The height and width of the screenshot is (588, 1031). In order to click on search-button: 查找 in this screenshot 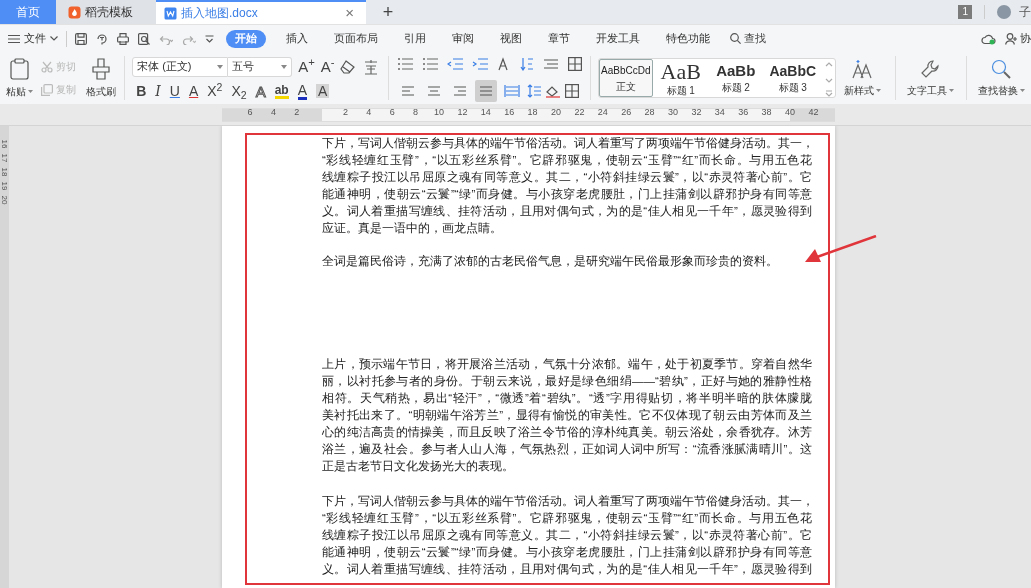, I will do `click(748, 38)`.